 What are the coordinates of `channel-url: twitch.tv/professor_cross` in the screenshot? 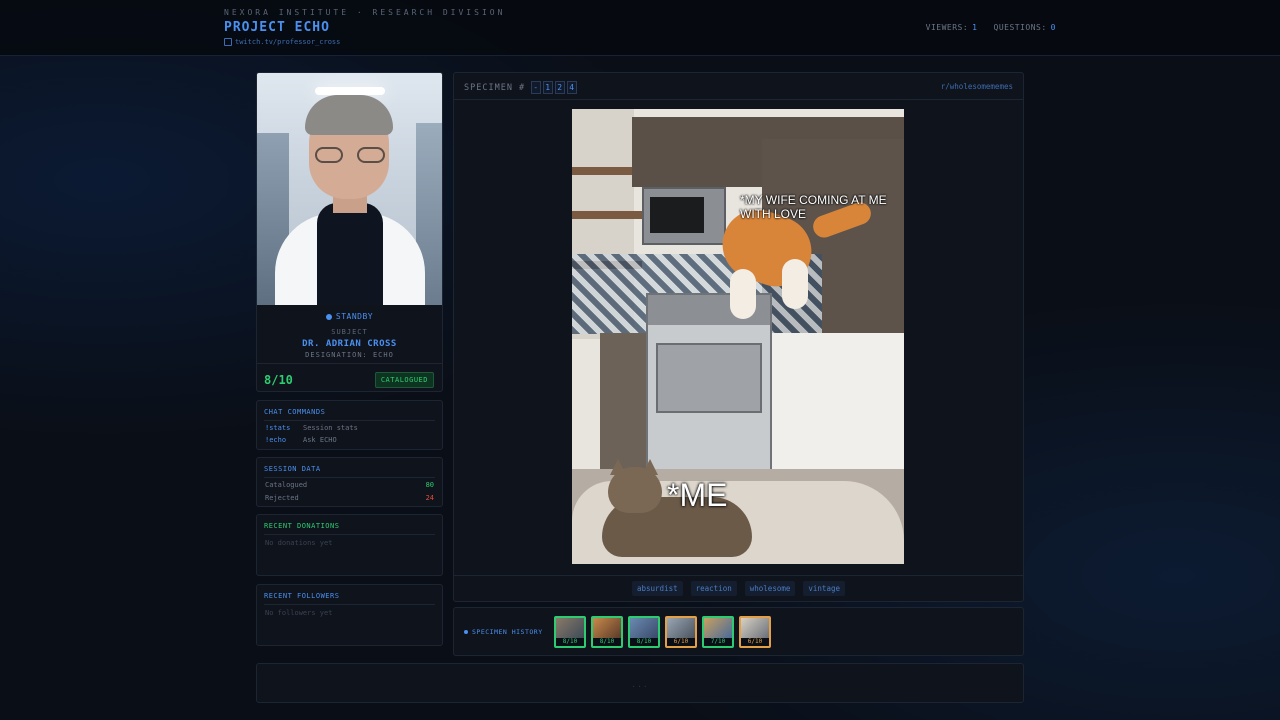 It's located at (288, 42).